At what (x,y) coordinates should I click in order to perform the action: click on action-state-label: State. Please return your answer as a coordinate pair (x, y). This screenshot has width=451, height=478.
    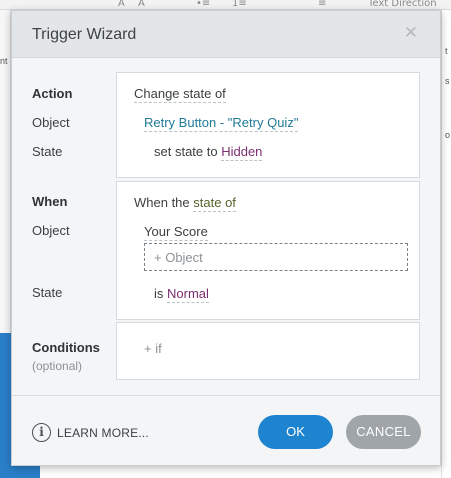
    Looking at the image, I should click on (47, 151).